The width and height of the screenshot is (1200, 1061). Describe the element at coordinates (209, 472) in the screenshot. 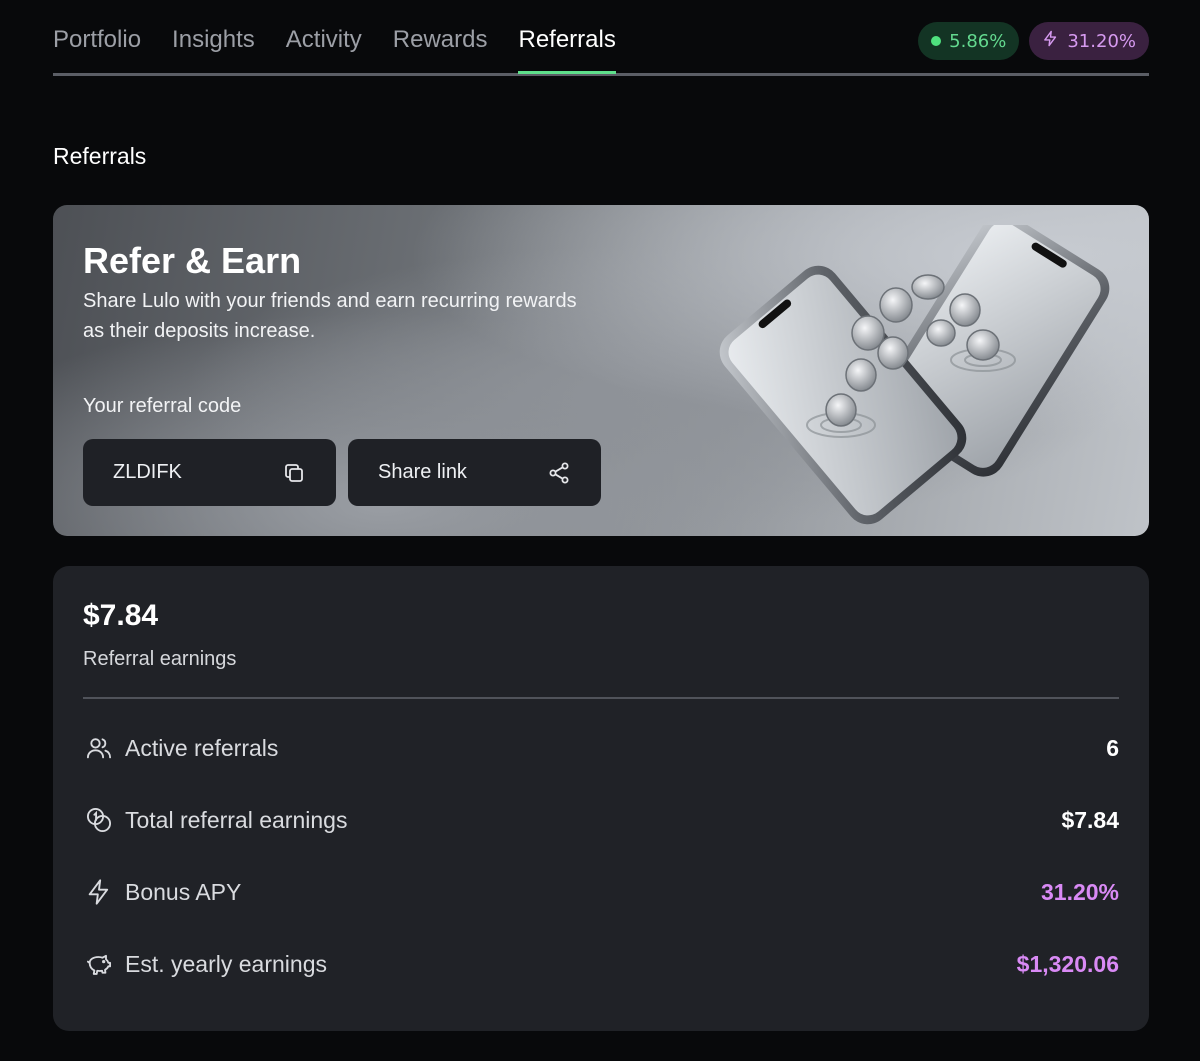

I see `copy-referral-code-button: ZLDIFK` at that location.